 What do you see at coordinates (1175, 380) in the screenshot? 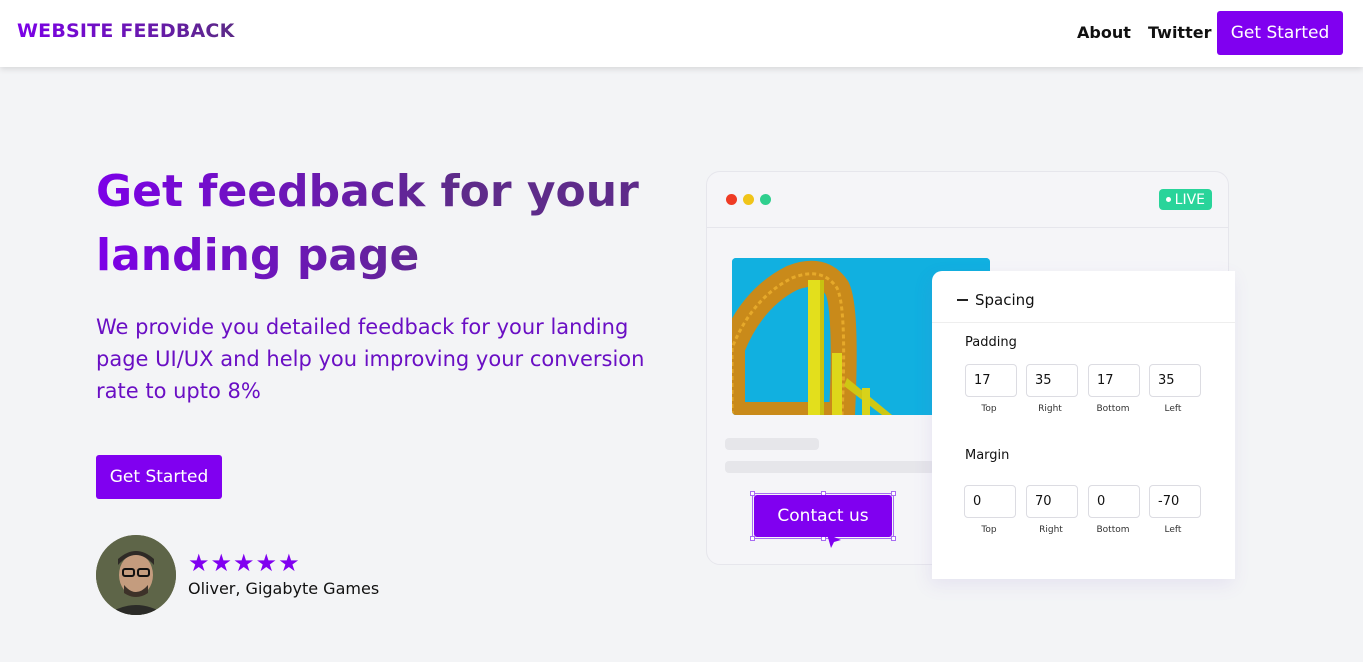
I see `padding-left-input: 35` at bounding box center [1175, 380].